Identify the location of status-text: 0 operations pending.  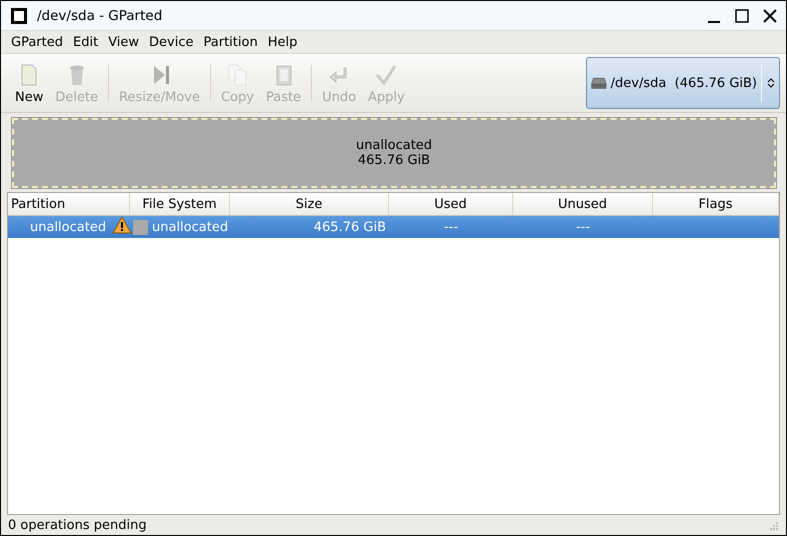
(77, 525).